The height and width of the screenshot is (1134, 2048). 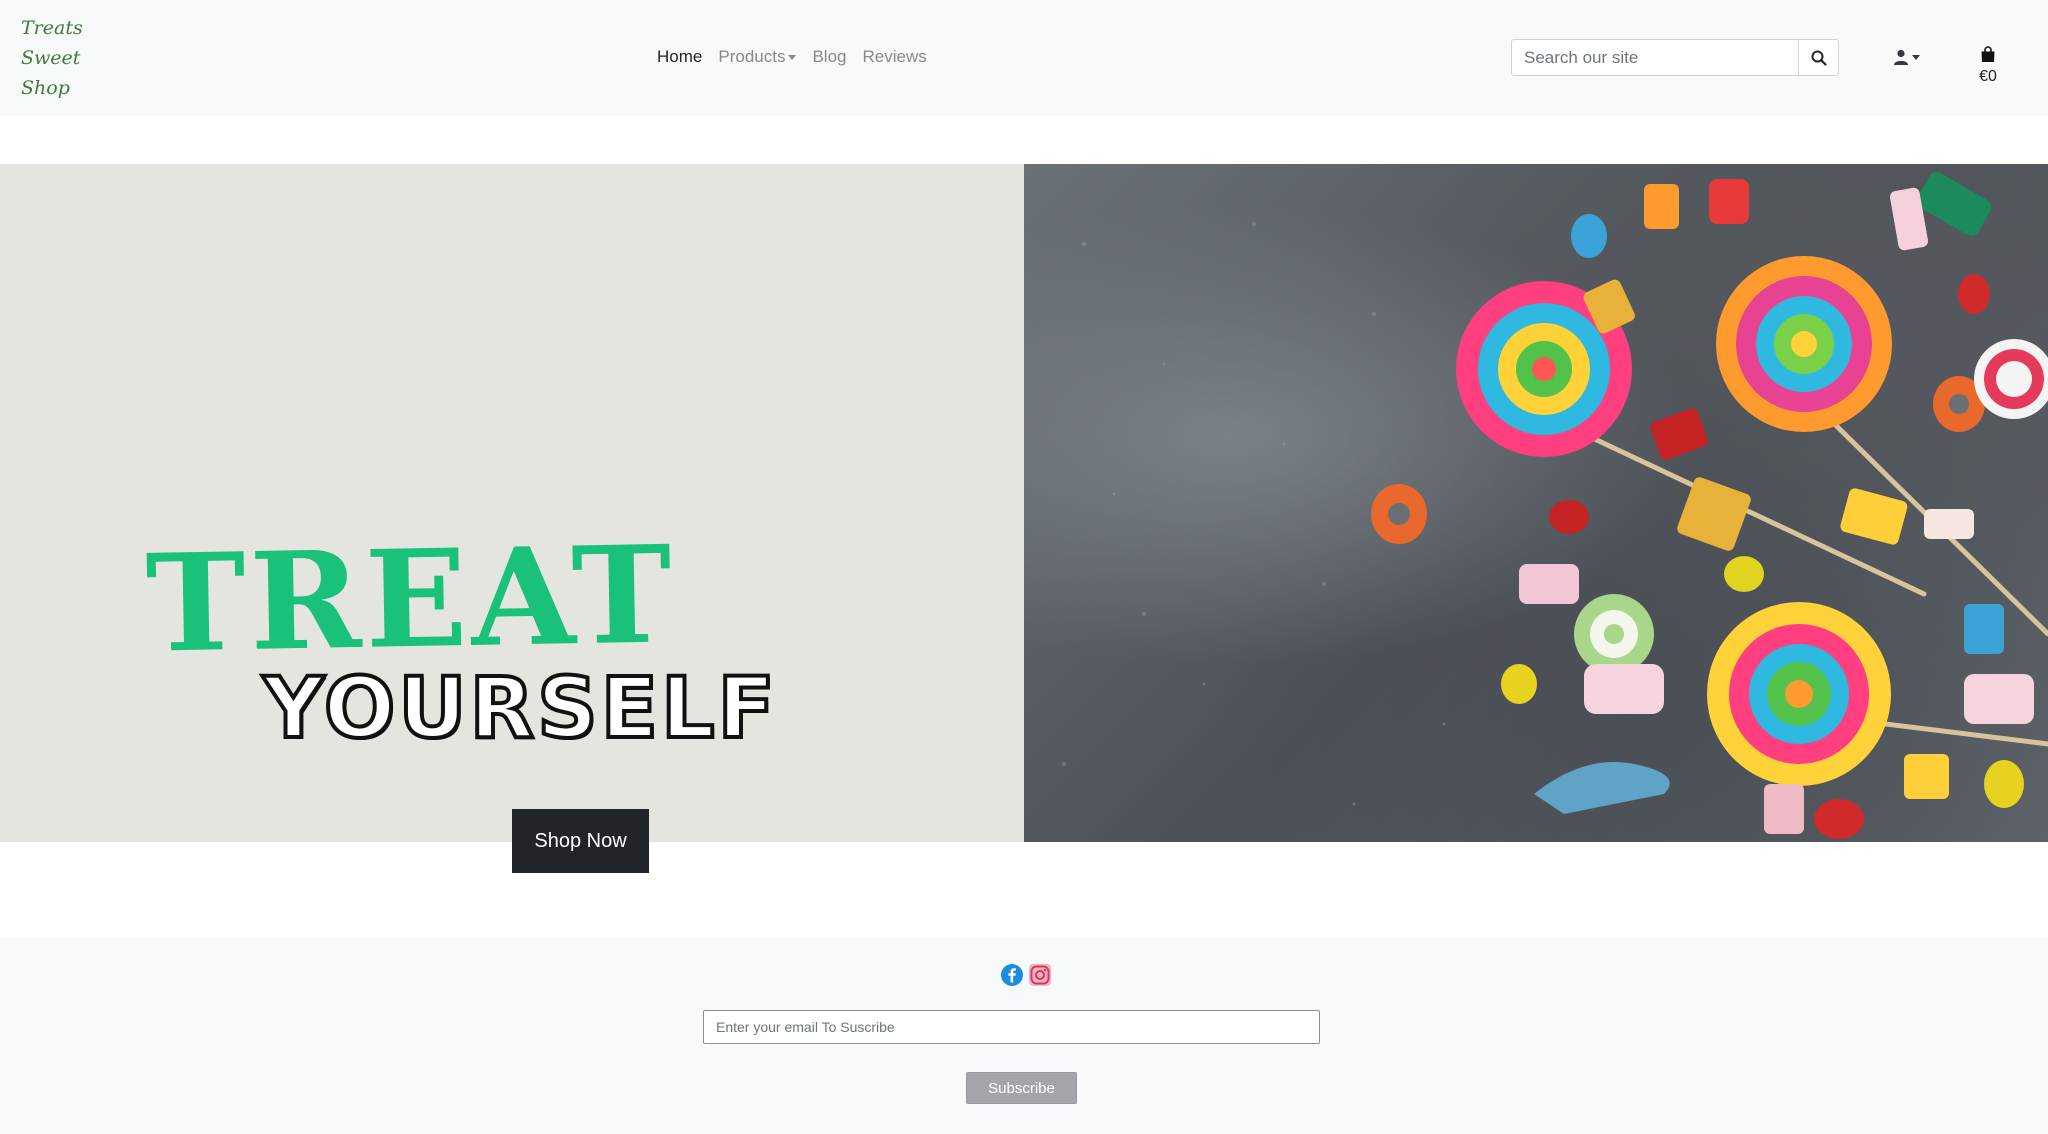 What do you see at coordinates (52, 28) in the screenshot?
I see `brand-line-1: Treats` at bounding box center [52, 28].